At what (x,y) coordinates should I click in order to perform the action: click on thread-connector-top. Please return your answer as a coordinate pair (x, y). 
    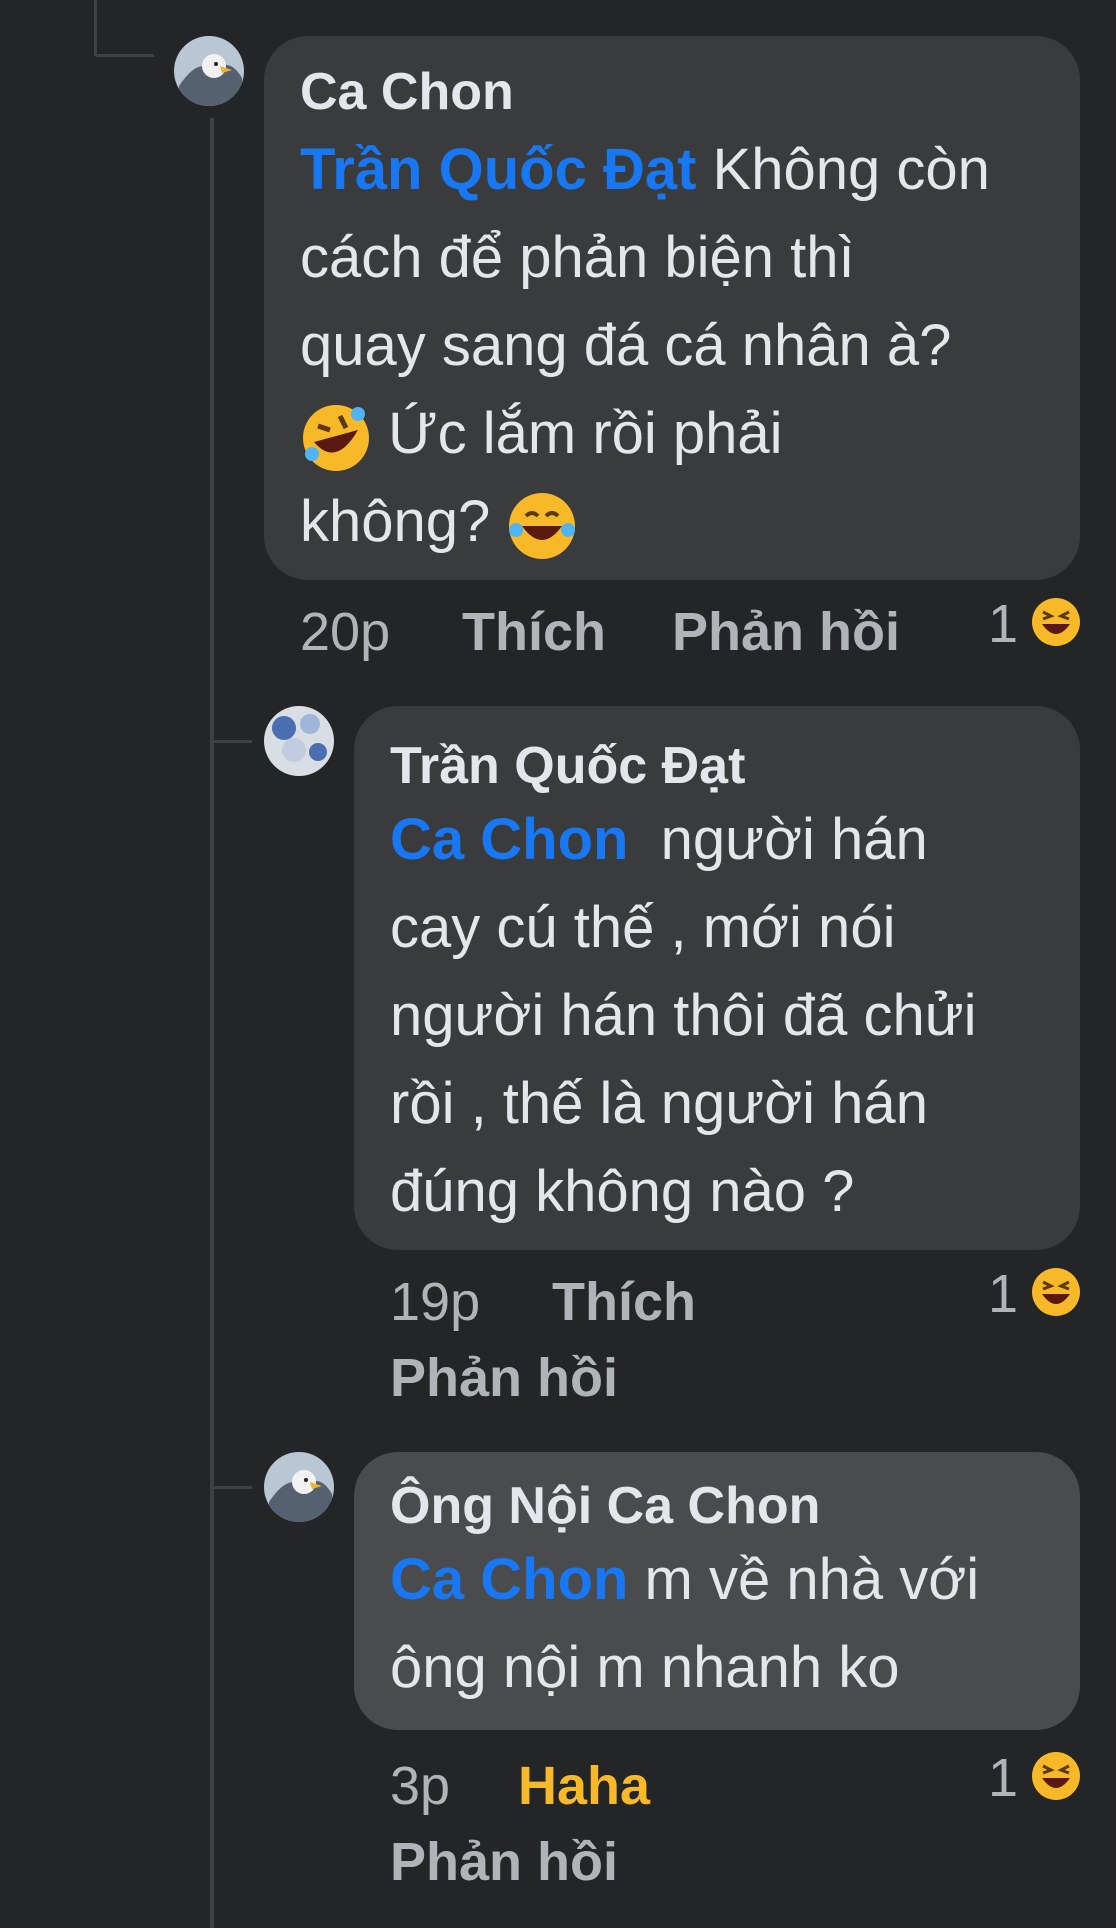
    Looking at the image, I should click on (95, 28).